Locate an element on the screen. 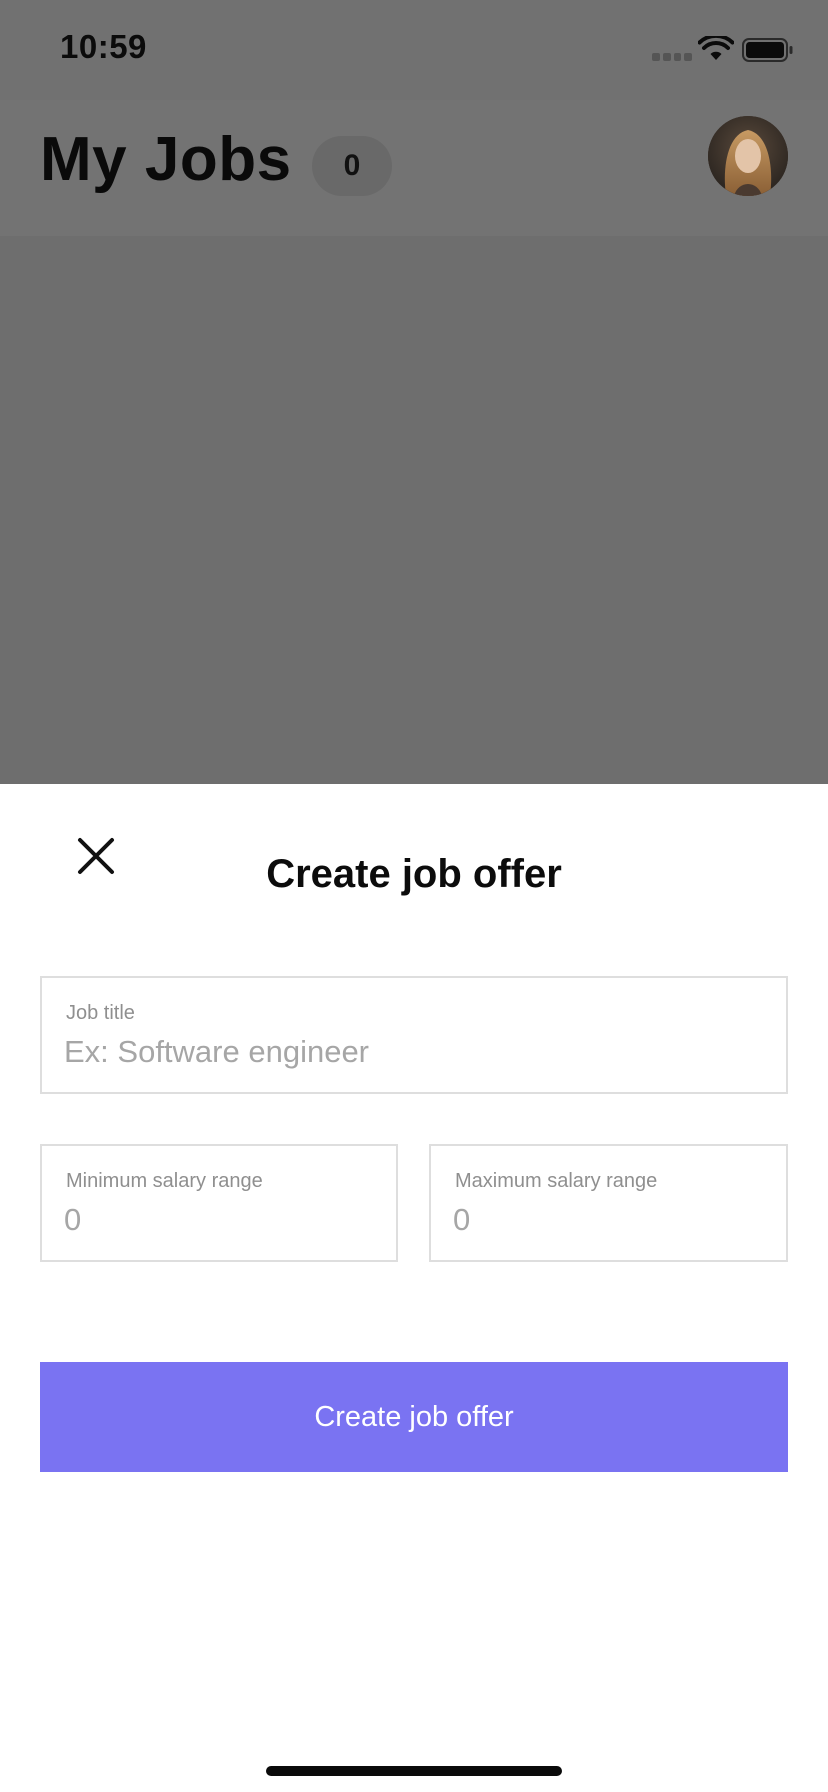  min-salary-field: Minimum salary range is located at coordinates (219, 1203).